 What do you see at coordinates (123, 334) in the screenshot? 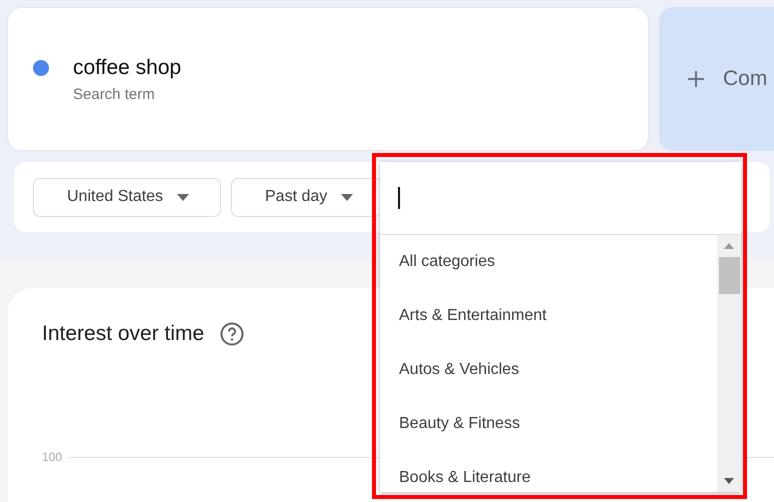
I see `chart-title: Interest over time` at bounding box center [123, 334].